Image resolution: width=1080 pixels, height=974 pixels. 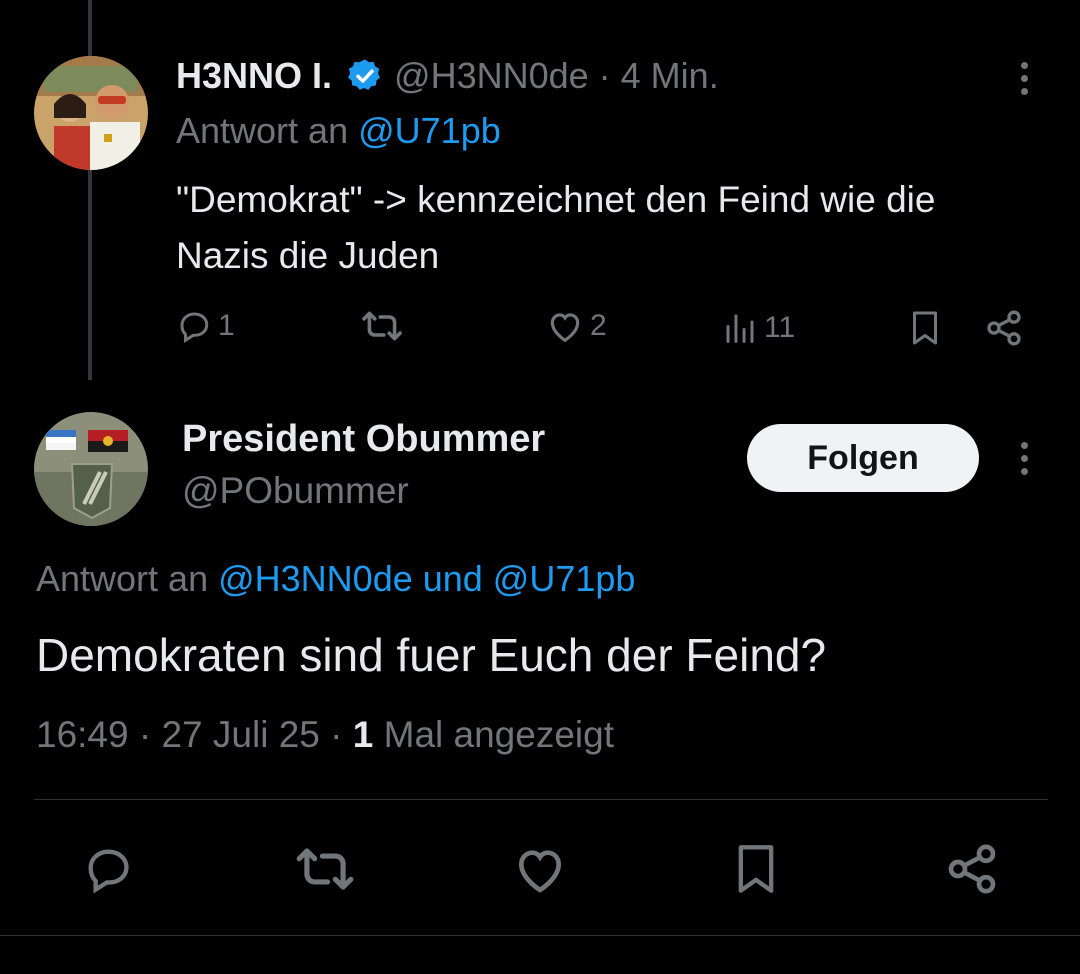 What do you see at coordinates (670, 76) in the screenshot?
I see `timestamp: 4 Min.` at bounding box center [670, 76].